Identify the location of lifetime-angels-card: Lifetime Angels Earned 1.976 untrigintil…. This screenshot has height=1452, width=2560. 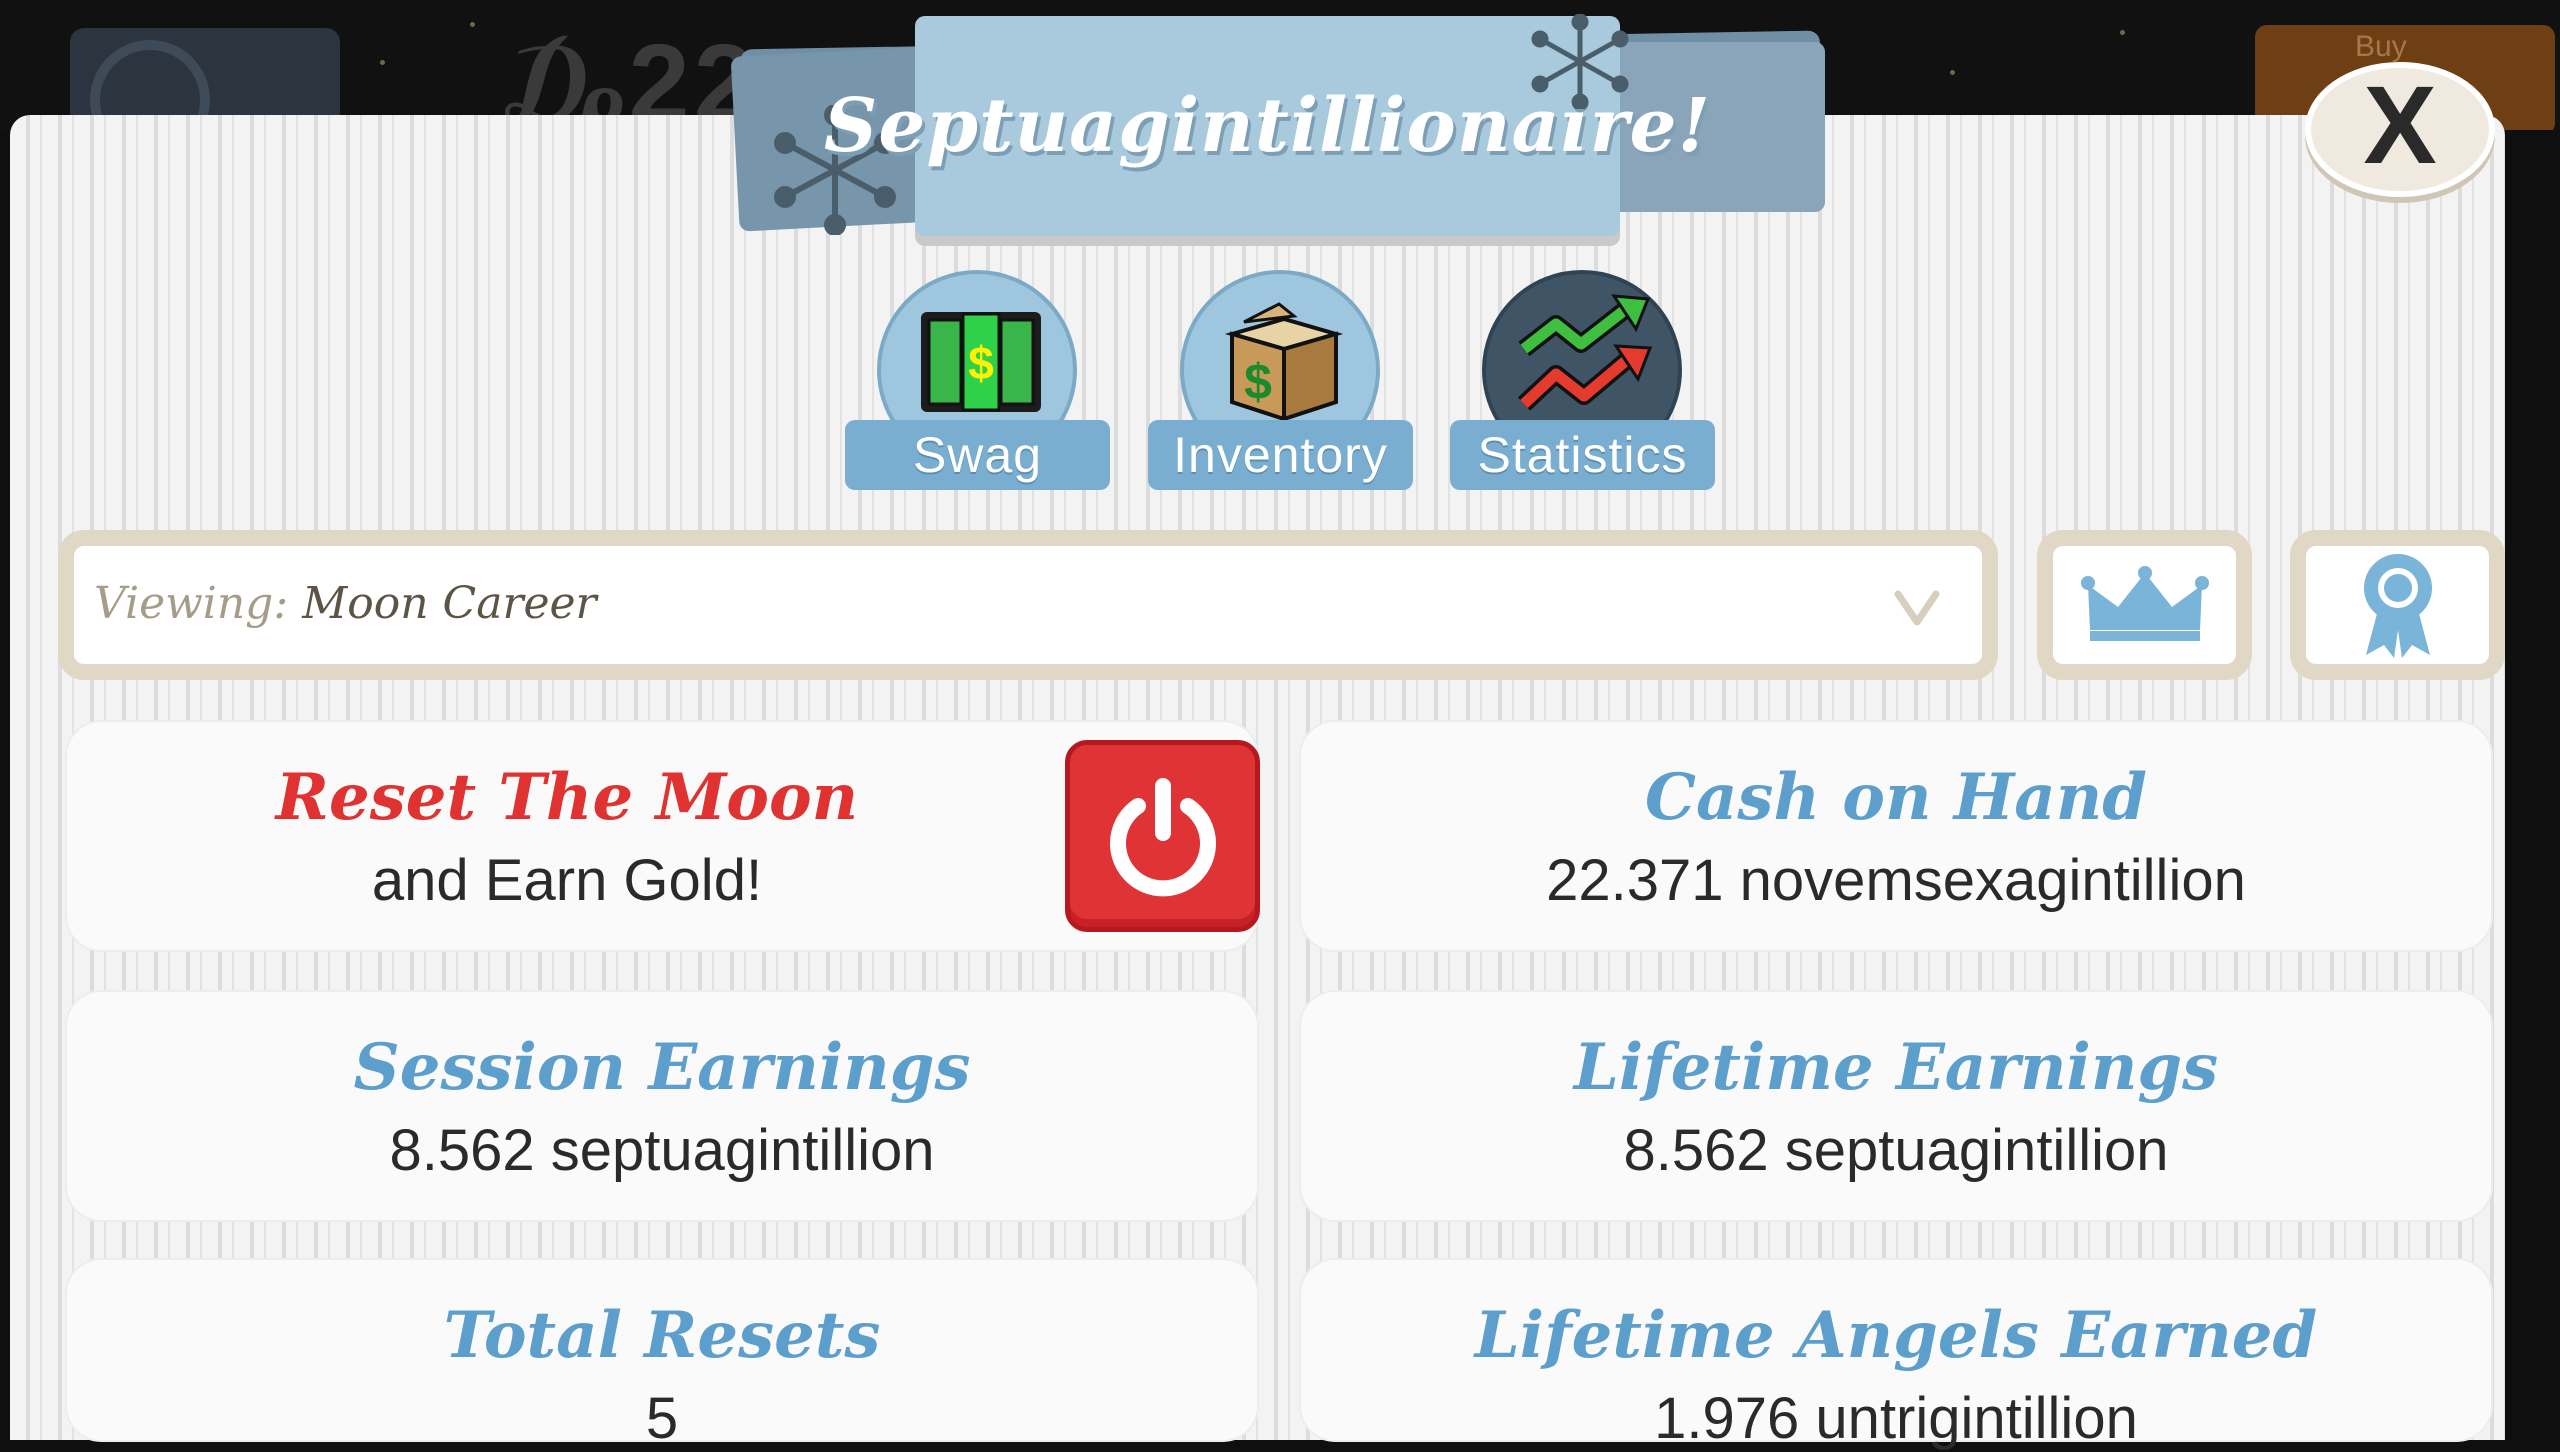
(1896, 1355).